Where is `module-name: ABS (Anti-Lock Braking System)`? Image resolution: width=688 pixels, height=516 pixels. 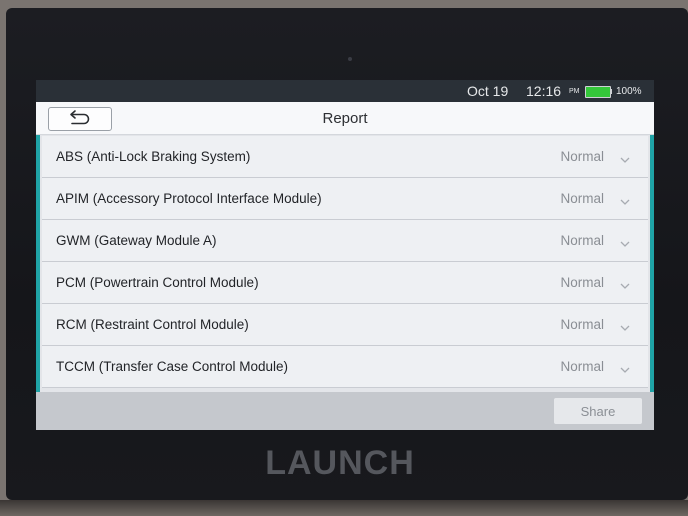
module-name: ABS (Anti-Lock Braking System) is located at coordinates (153, 156).